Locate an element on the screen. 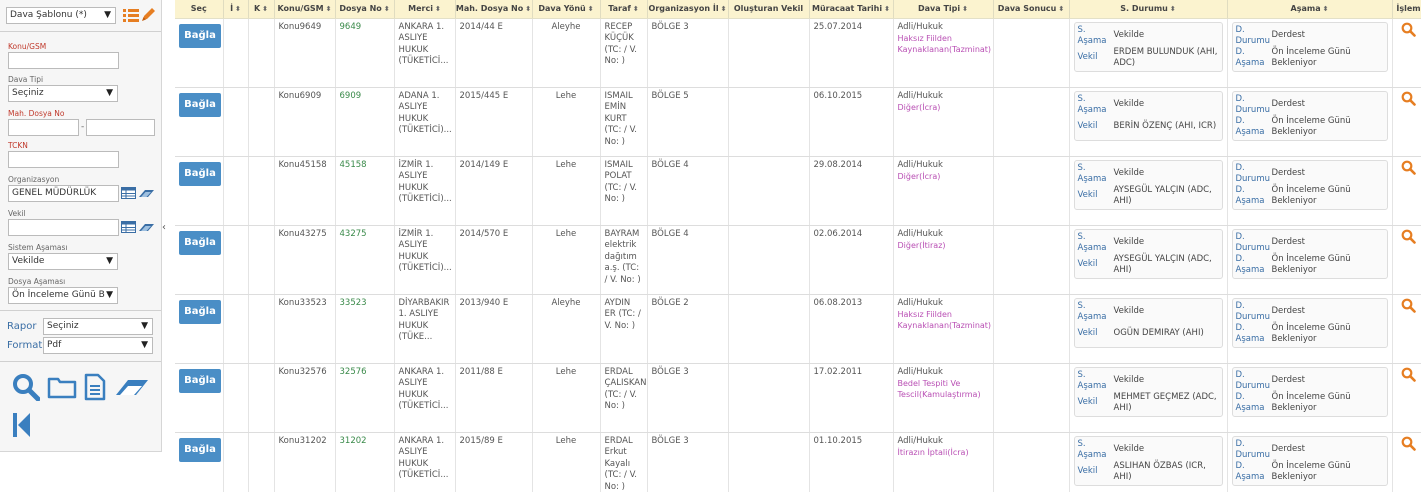 Image resolution: width=1421 pixels, height=492 pixels. column-header: K ⬍ is located at coordinates (261, 9).